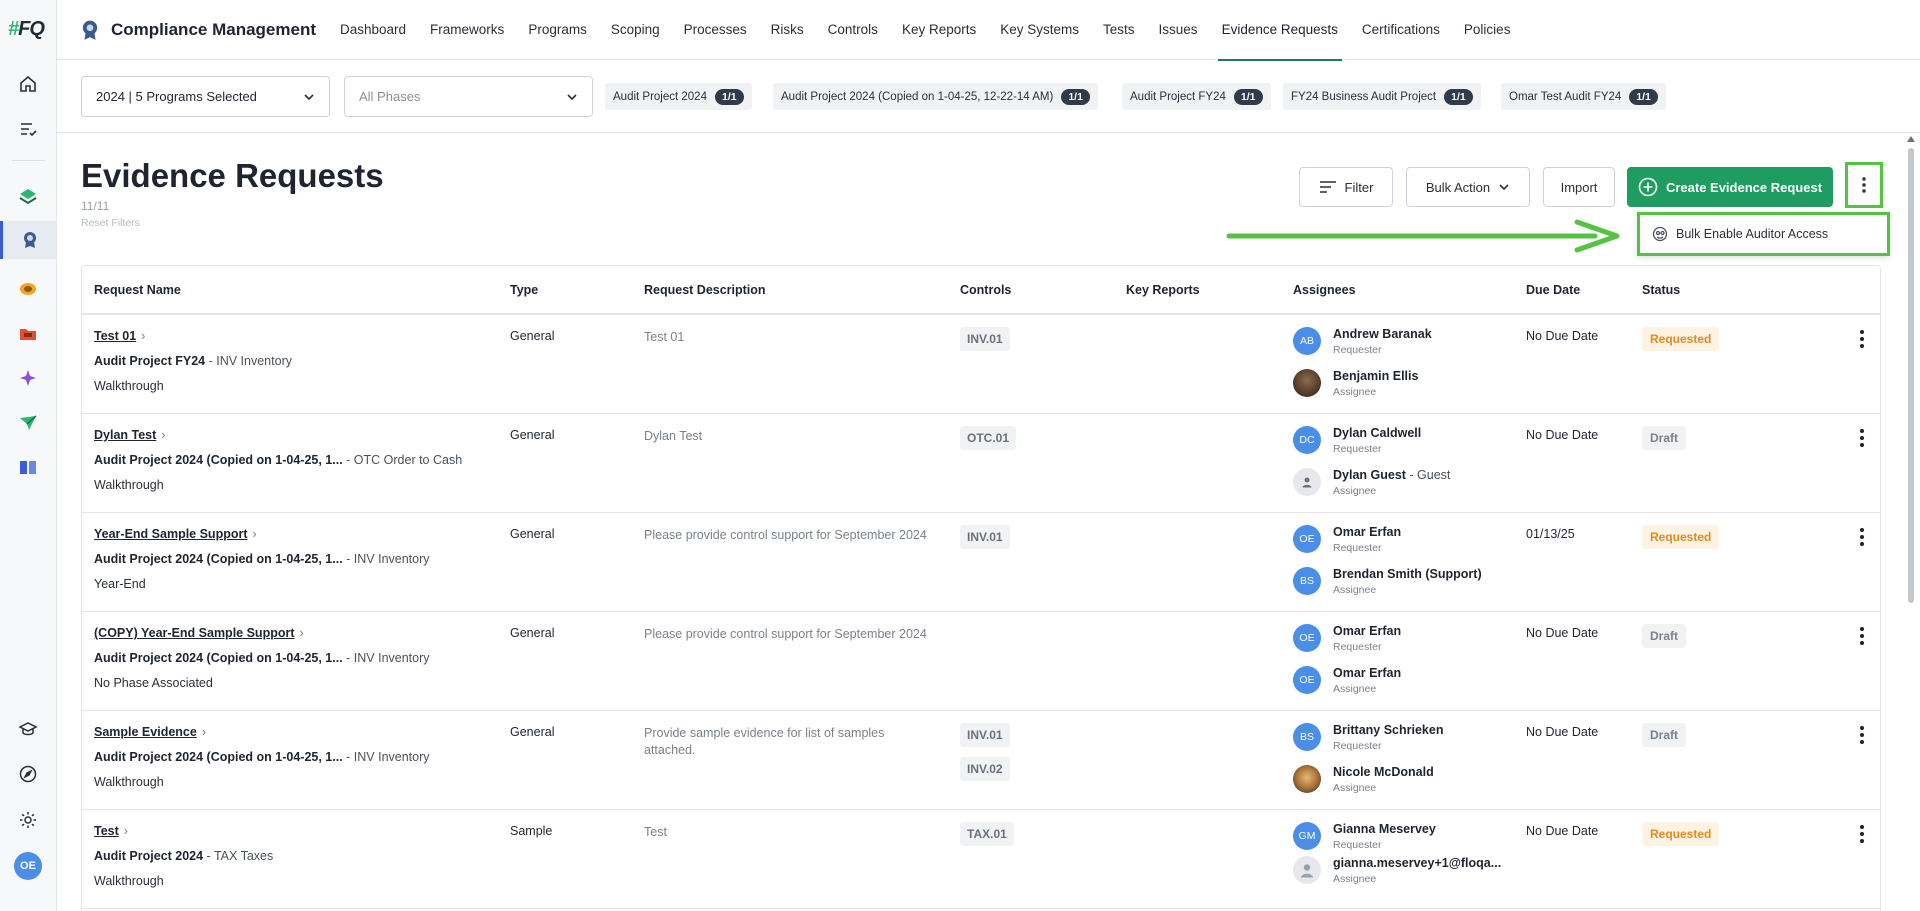 The width and height of the screenshot is (1920, 911). Describe the element at coordinates (939, 30) in the screenshot. I see `nav-key-reports: Key Reports` at that location.